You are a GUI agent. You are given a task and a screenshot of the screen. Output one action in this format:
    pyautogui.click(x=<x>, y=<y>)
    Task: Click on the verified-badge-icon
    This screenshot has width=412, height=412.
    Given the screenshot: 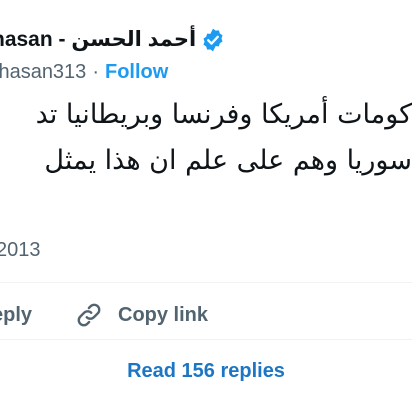 What is the action you would take?
    pyautogui.click(x=213, y=40)
    